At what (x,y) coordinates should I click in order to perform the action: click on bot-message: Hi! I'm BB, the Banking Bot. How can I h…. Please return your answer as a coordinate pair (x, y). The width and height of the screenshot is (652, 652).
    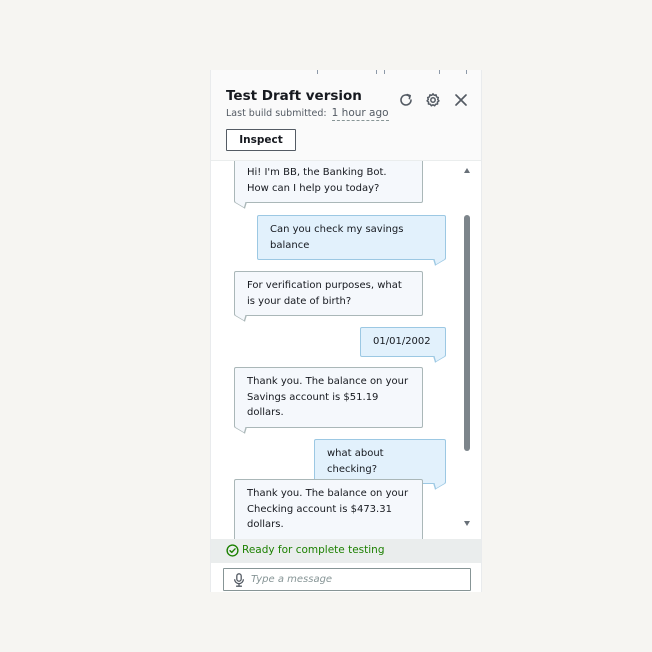
    Looking at the image, I should click on (328, 185).